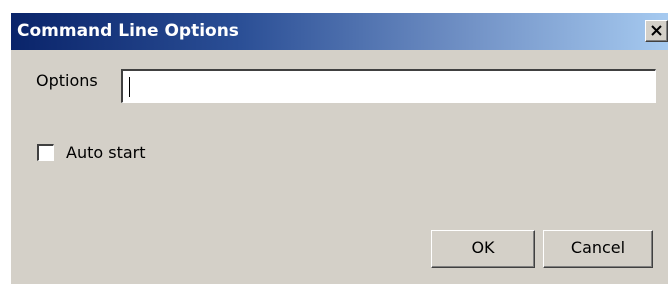 The height and width of the screenshot is (284, 668). Describe the element at coordinates (598, 249) in the screenshot. I see `cancel-button: Cancel` at that location.